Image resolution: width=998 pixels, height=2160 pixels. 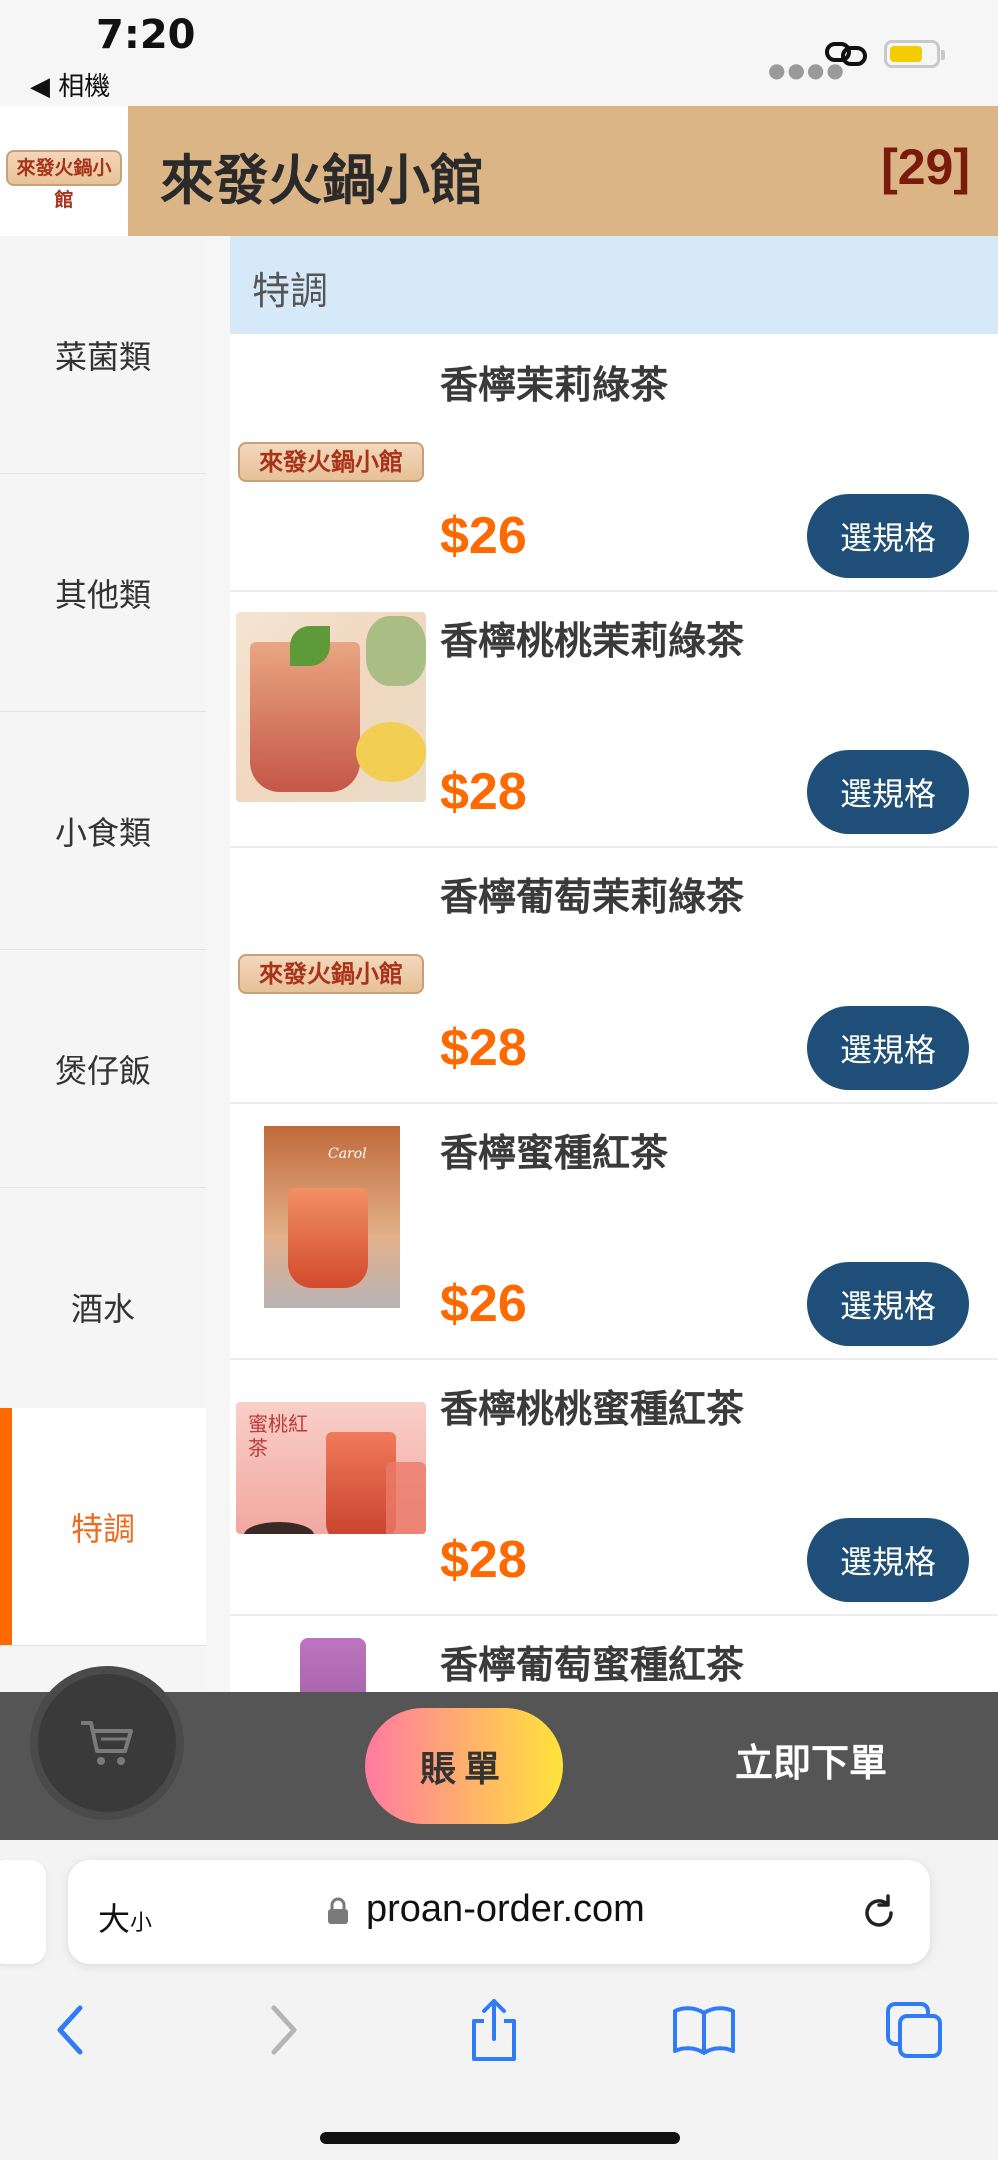 I want to click on menu-item: 香檸葡萄蜜種紅茶, so click(x=614, y=1654).